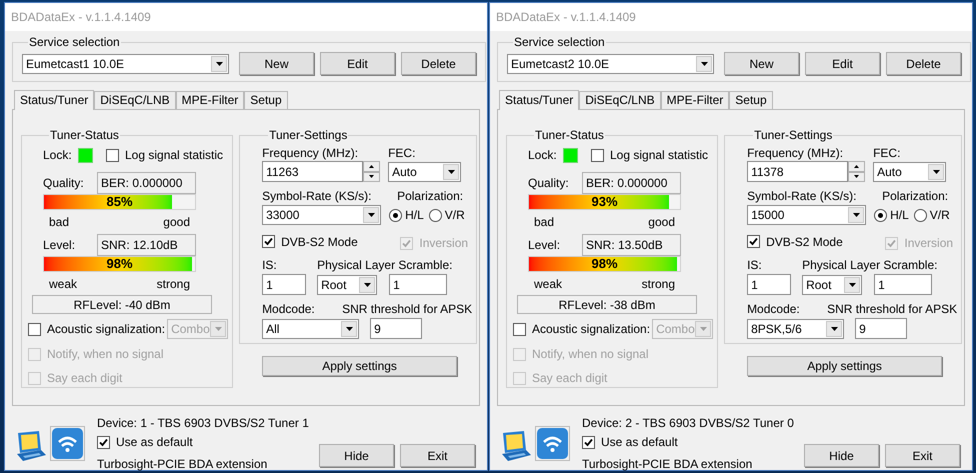  I want to click on rf-level-field: RFLevel: -38 dBm, so click(607, 304).